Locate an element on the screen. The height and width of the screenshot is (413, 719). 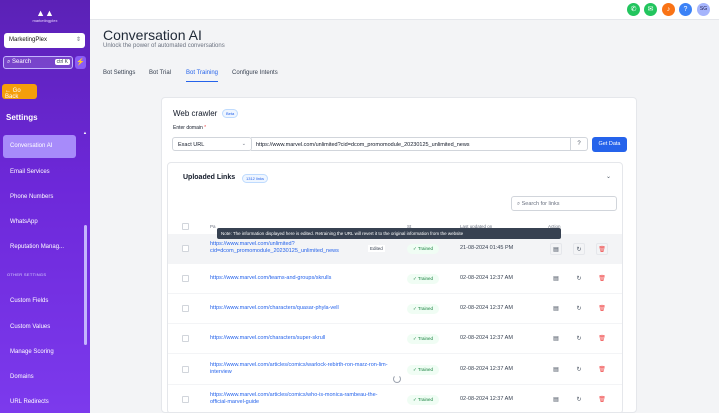
get-data-button: Get Data is located at coordinates (609, 144).